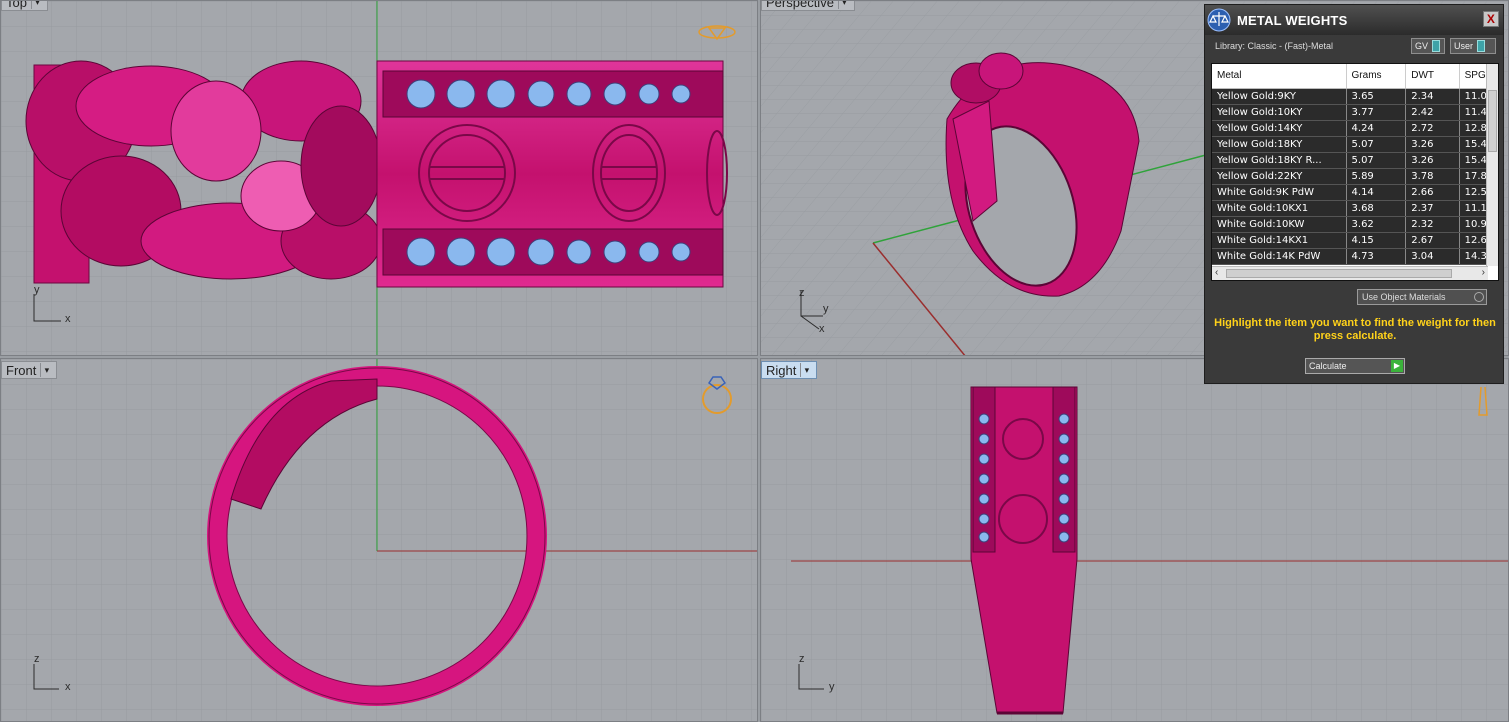 Image resolution: width=1509 pixels, height=722 pixels. What do you see at coordinates (800, 5) in the screenshot?
I see `viewport-name: Perspective` at bounding box center [800, 5].